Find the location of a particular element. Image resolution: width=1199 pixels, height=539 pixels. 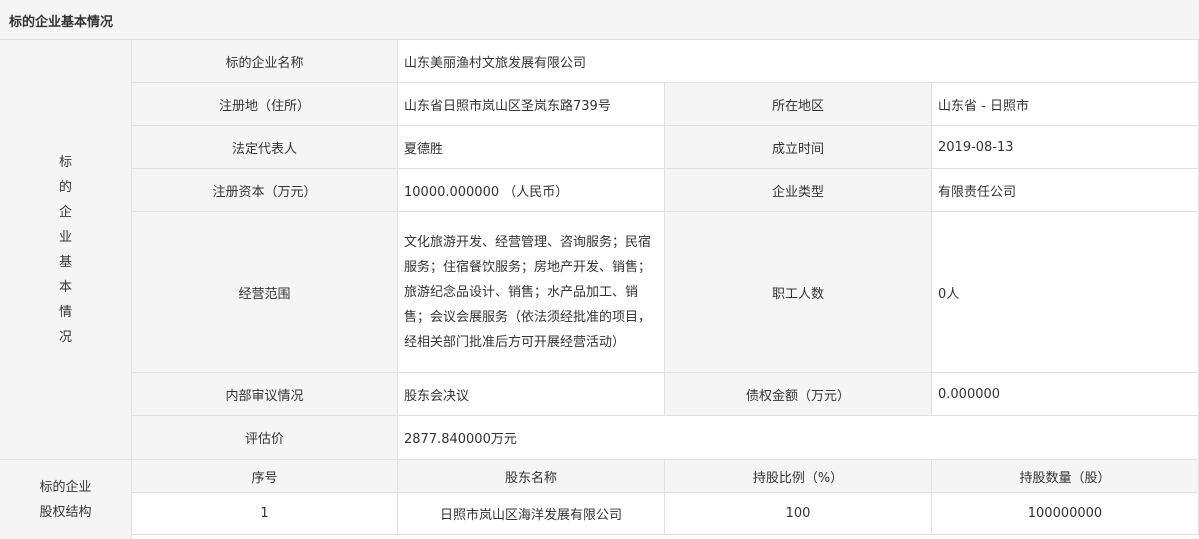

internal-review-label: 内部审议情况 is located at coordinates (265, 394).